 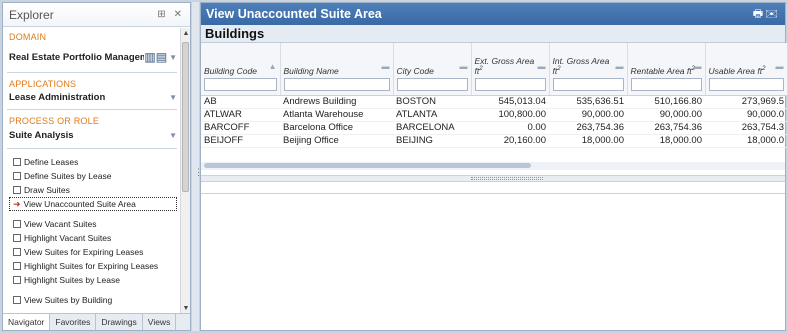 I want to click on arrow-right-icon: ➜, so click(x=17, y=203).